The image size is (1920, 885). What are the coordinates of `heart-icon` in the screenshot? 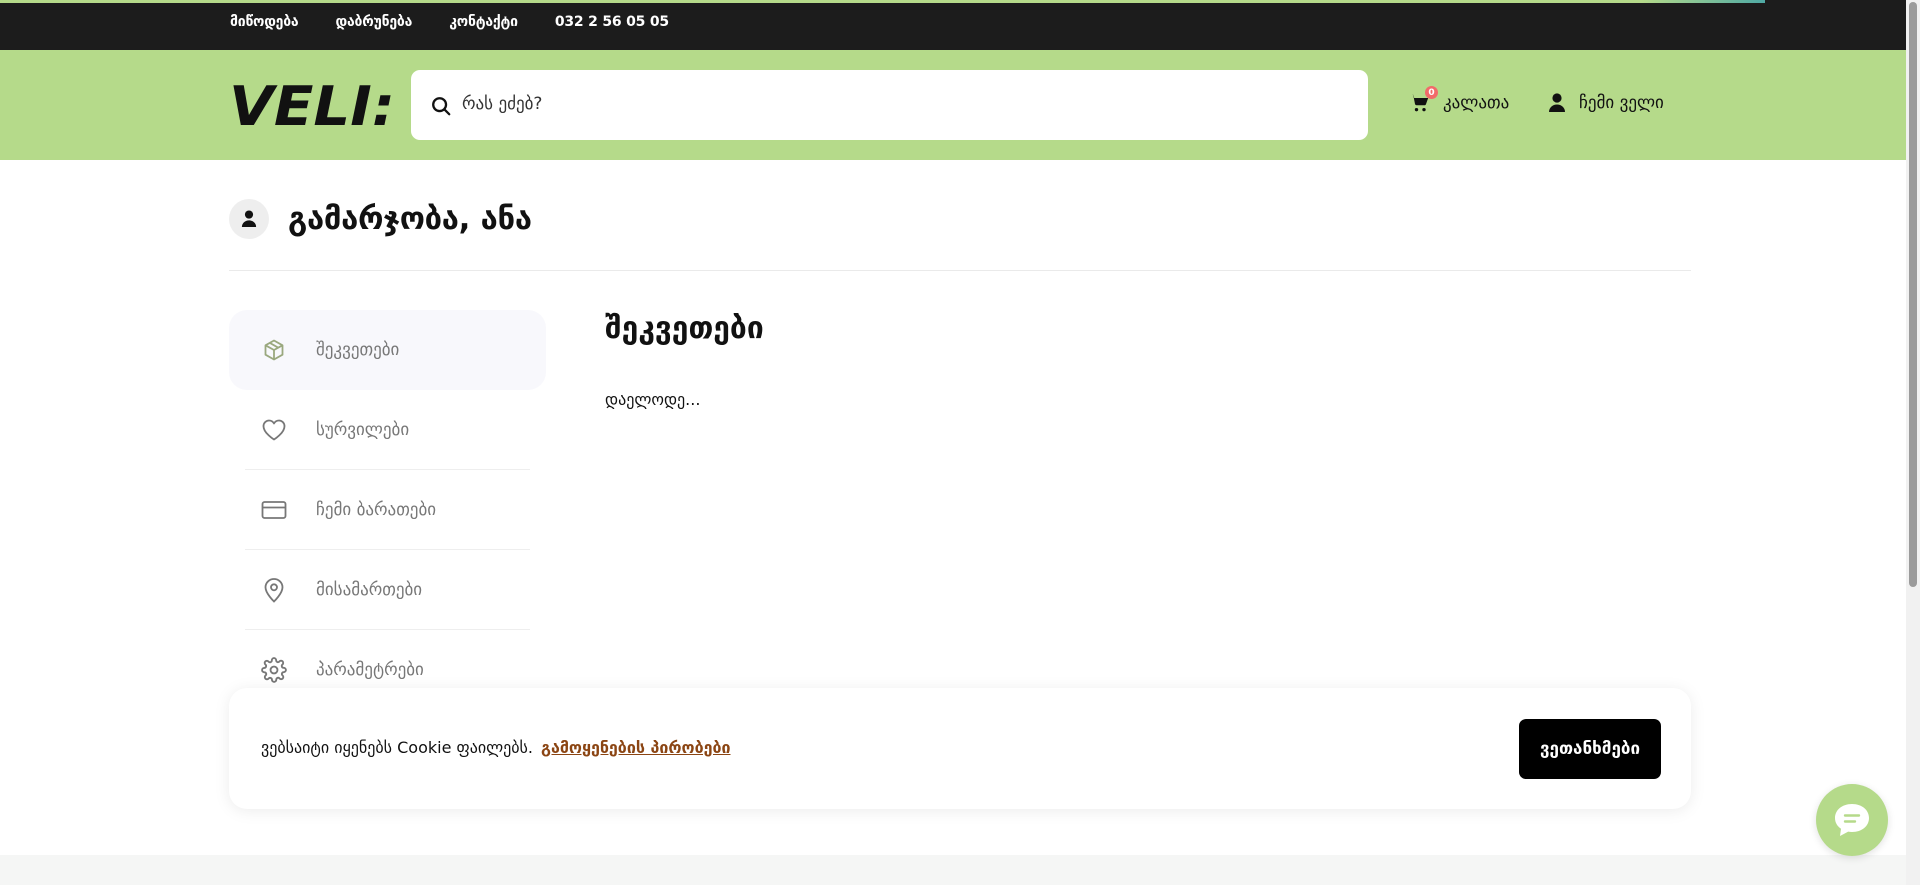 It's located at (274, 430).